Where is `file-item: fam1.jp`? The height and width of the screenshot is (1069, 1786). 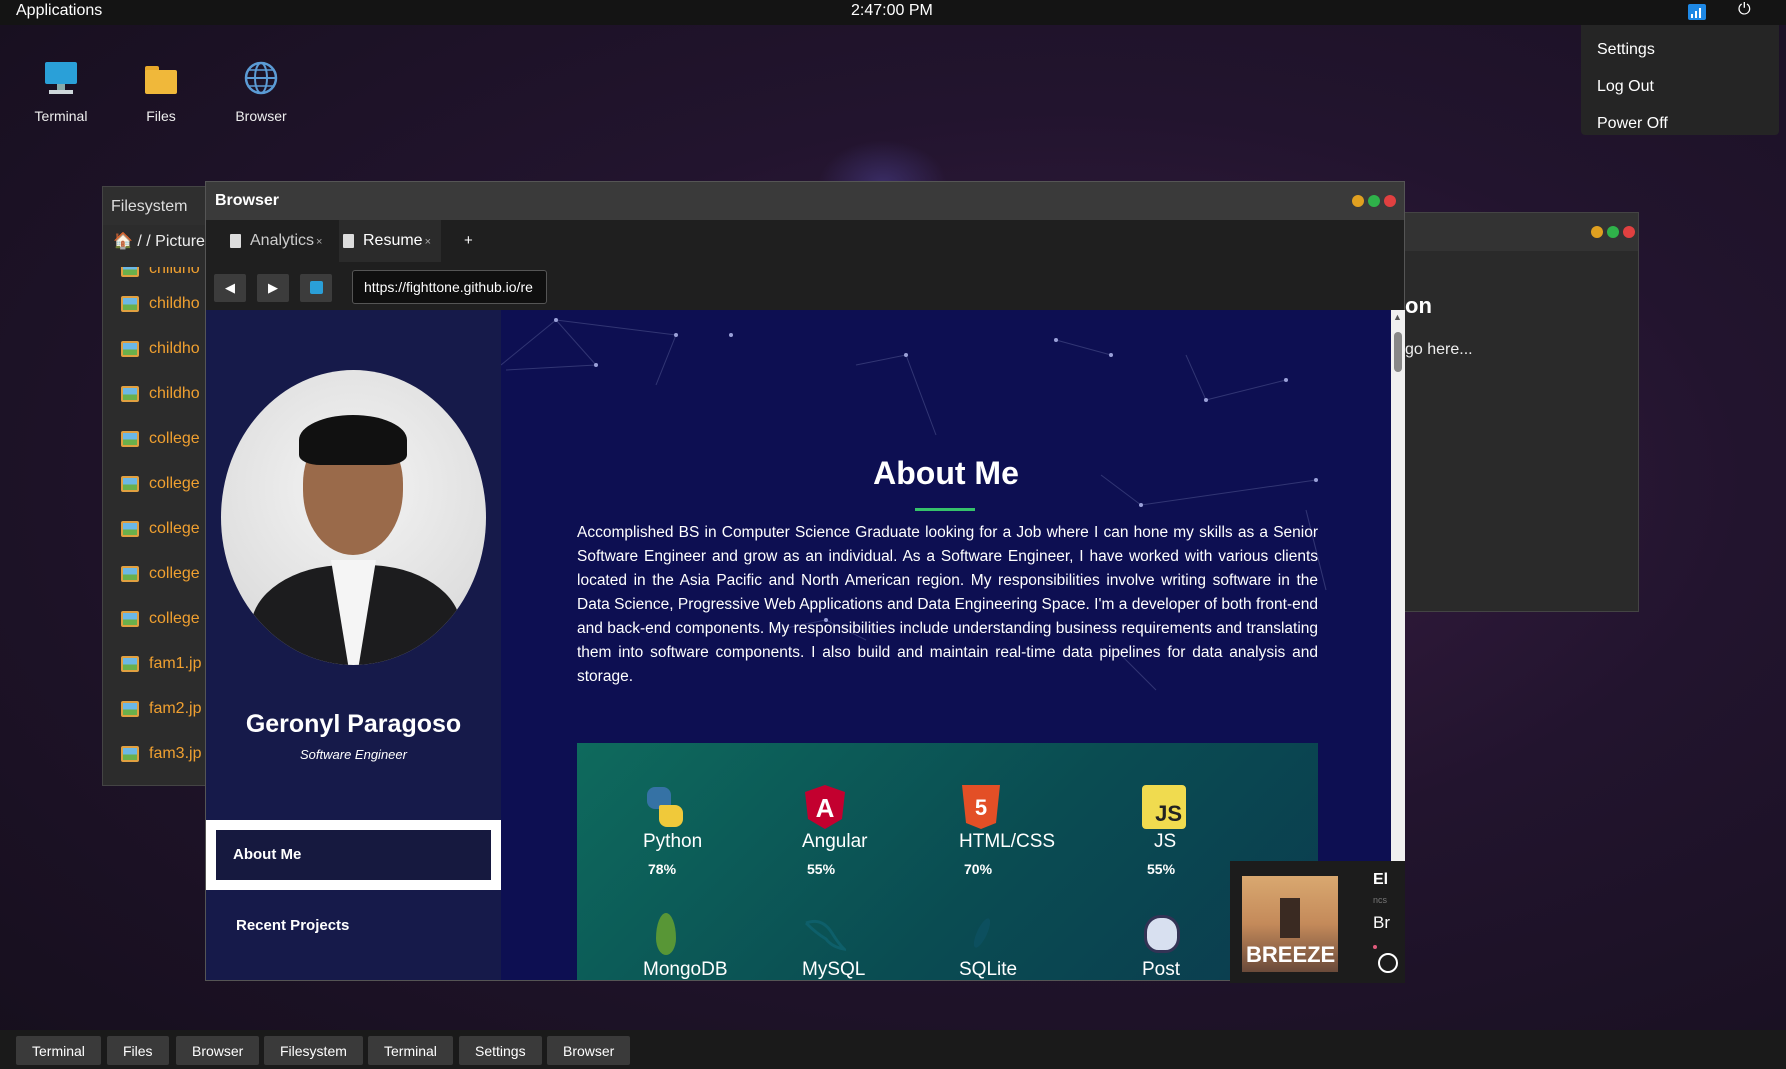 file-item: fam1.jp is located at coordinates (156, 663).